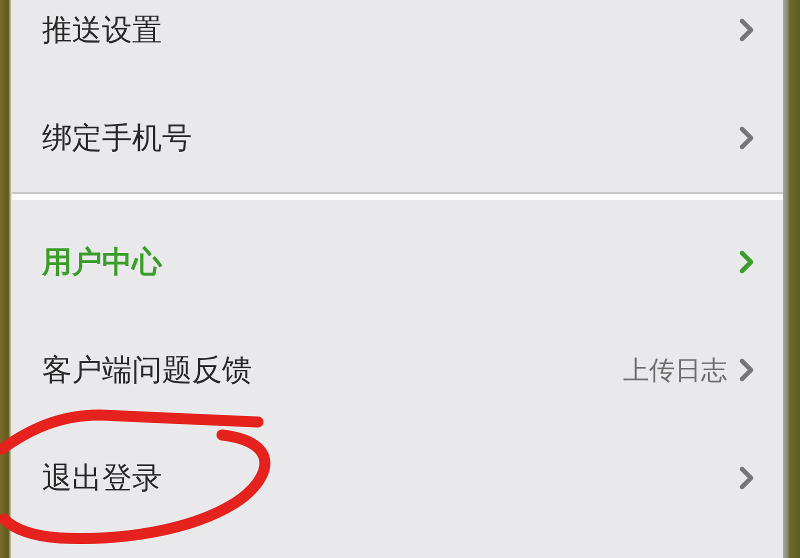  What do you see at coordinates (102, 479) in the screenshot?
I see `row-label: 退出登录` at bounding box center [102, 479].